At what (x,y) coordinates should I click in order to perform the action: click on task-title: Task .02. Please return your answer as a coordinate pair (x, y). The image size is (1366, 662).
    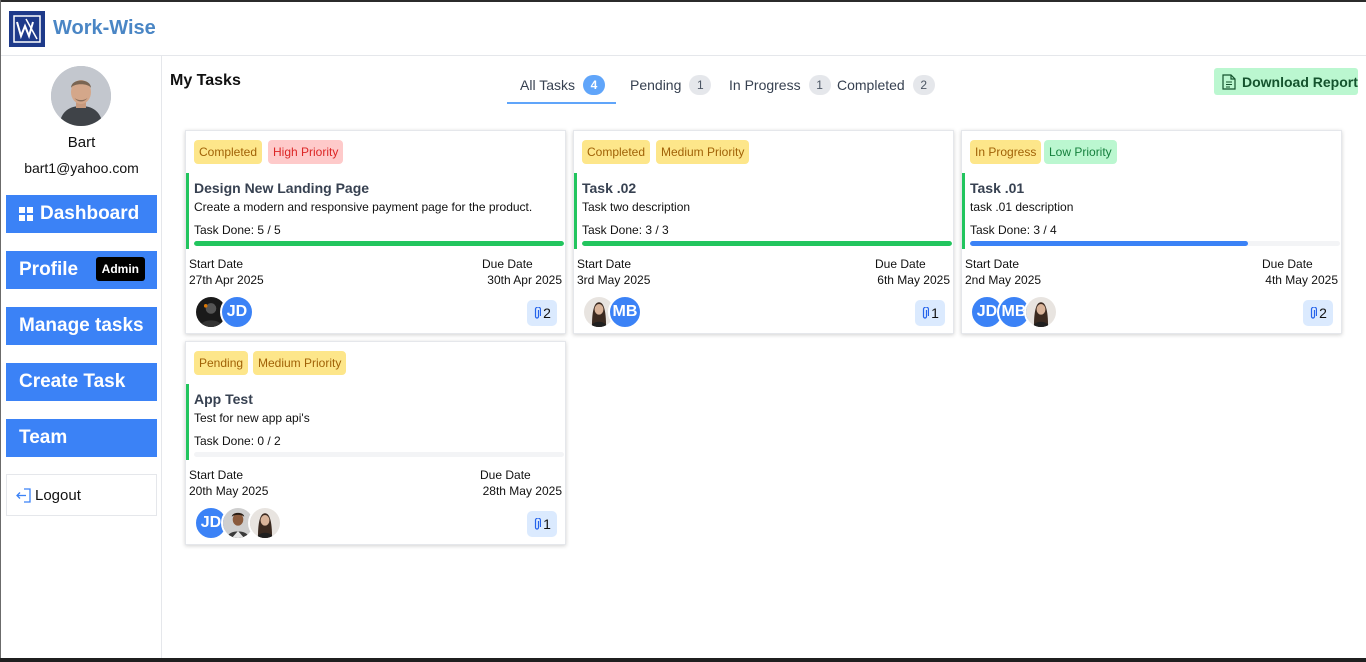
    Looking at the image, I should click on (609, 188).